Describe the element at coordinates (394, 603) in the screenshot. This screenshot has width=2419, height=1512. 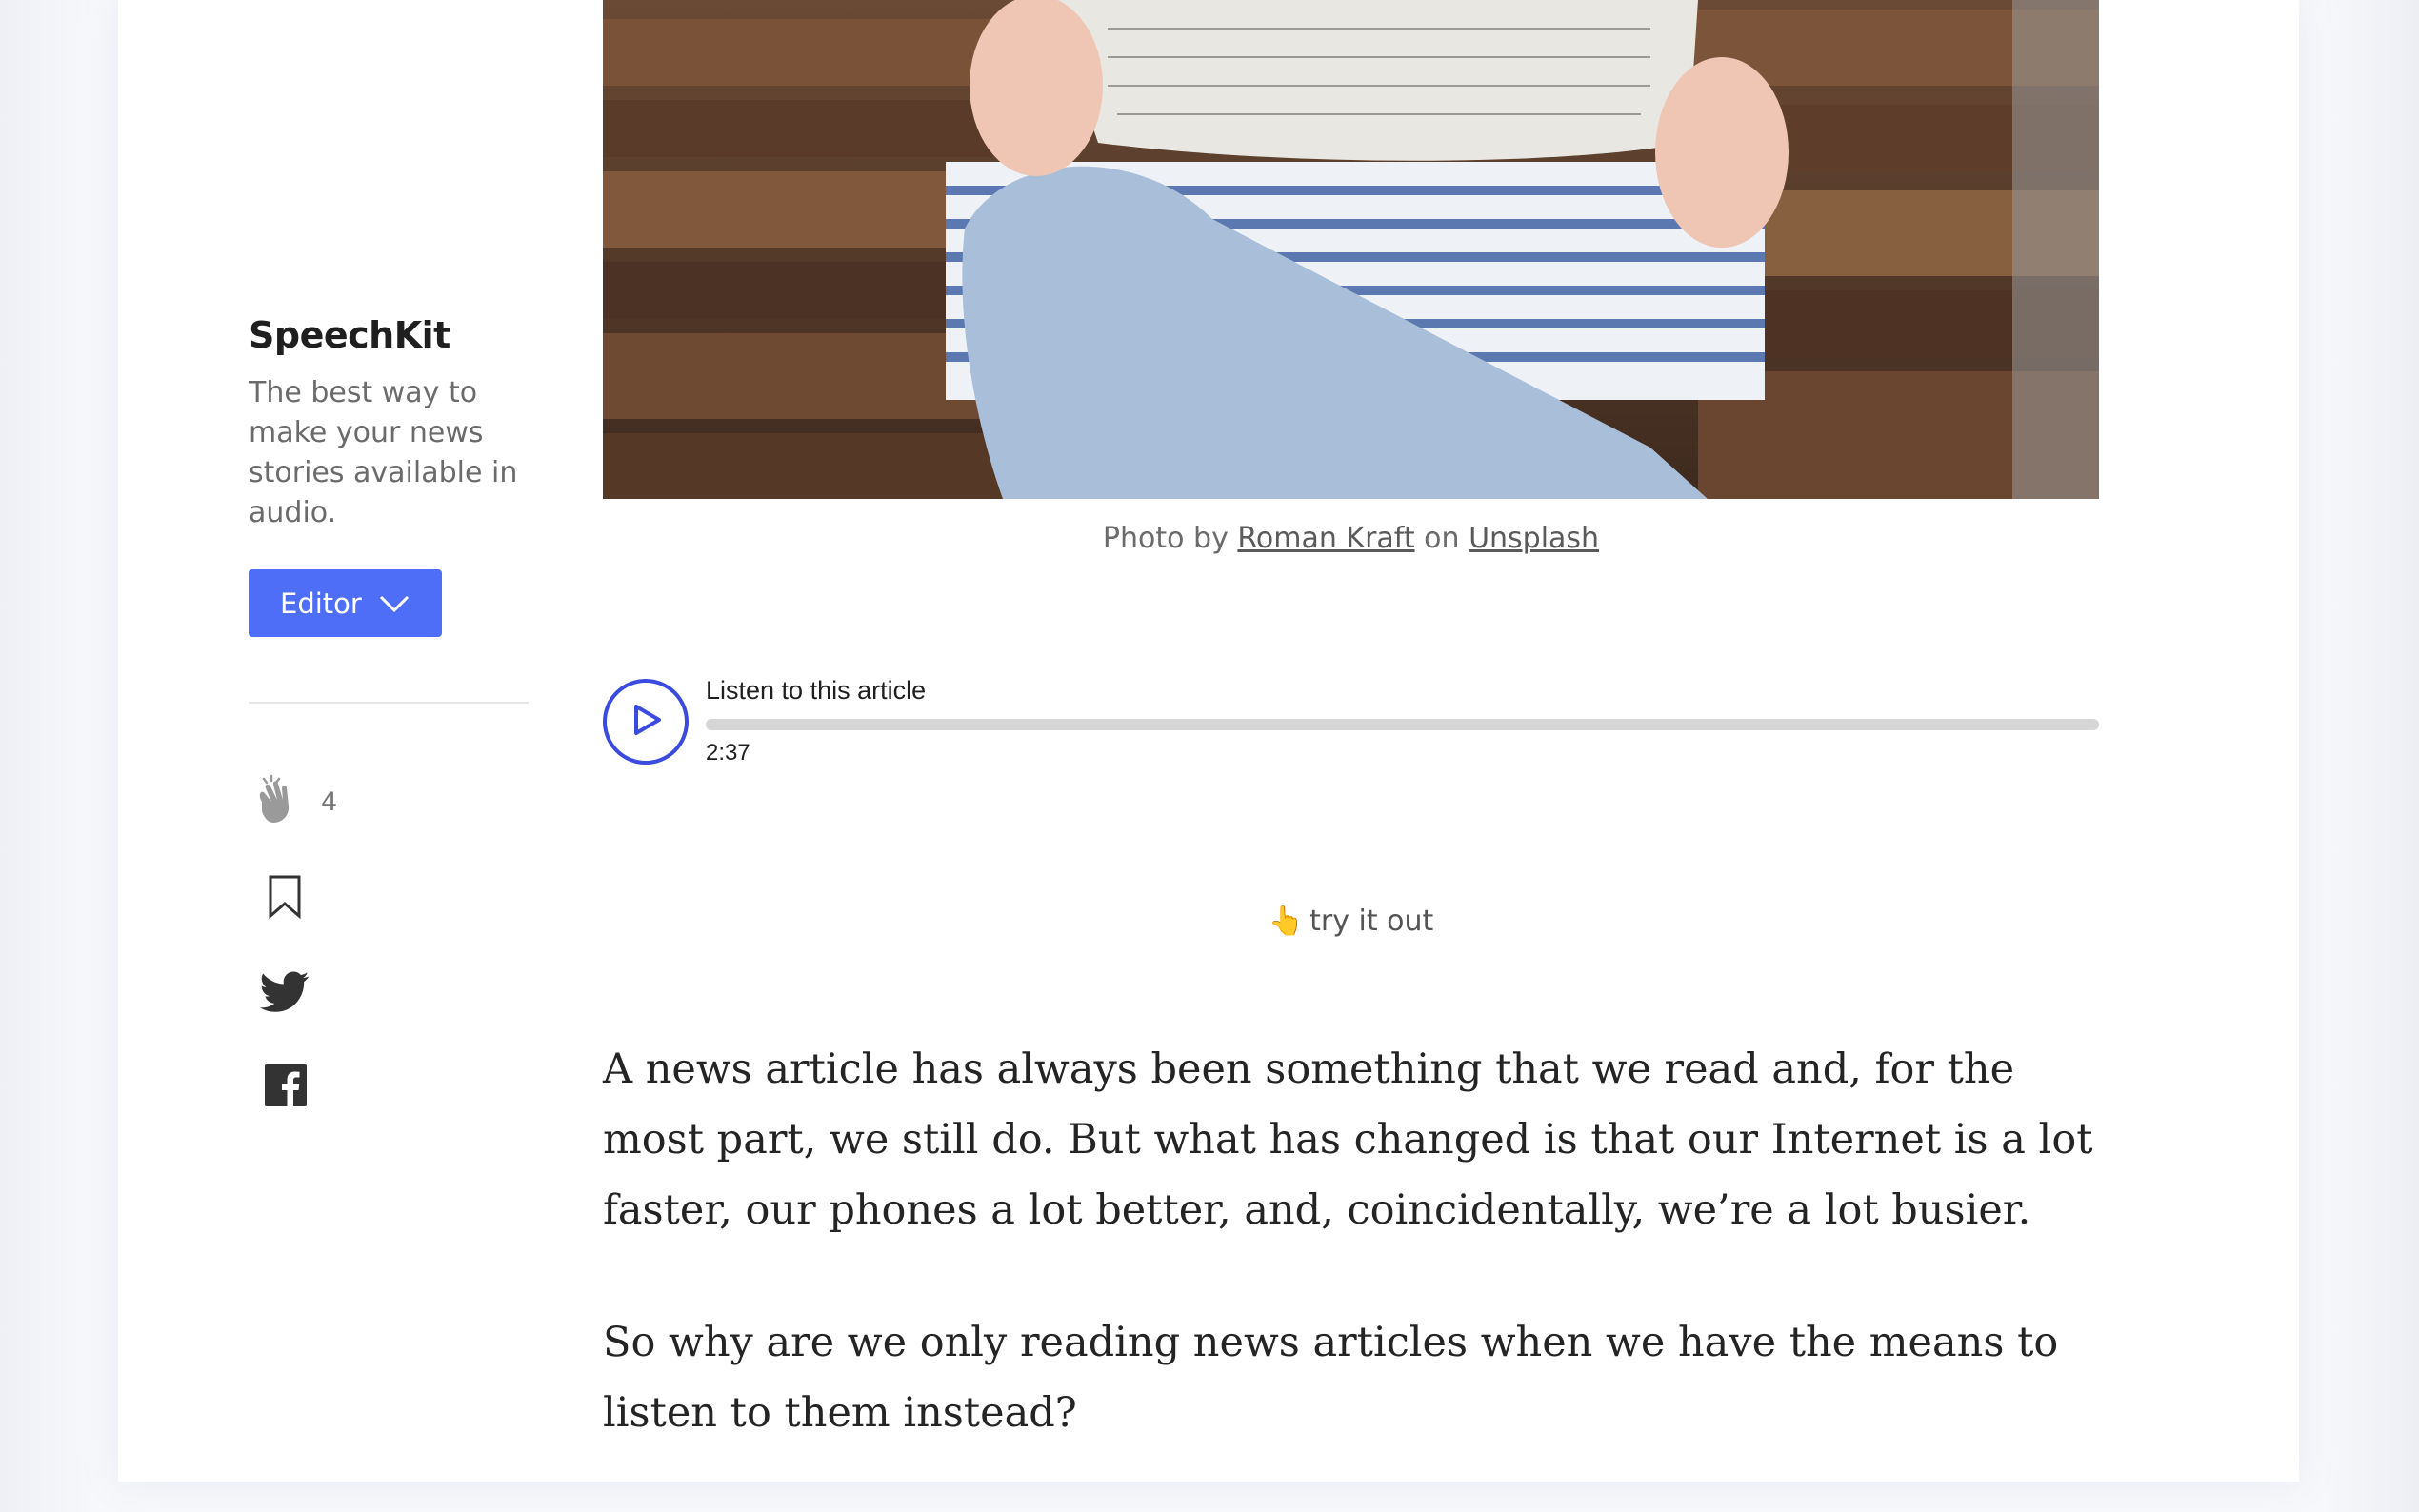
I see `chevron-down-icon` at that location.